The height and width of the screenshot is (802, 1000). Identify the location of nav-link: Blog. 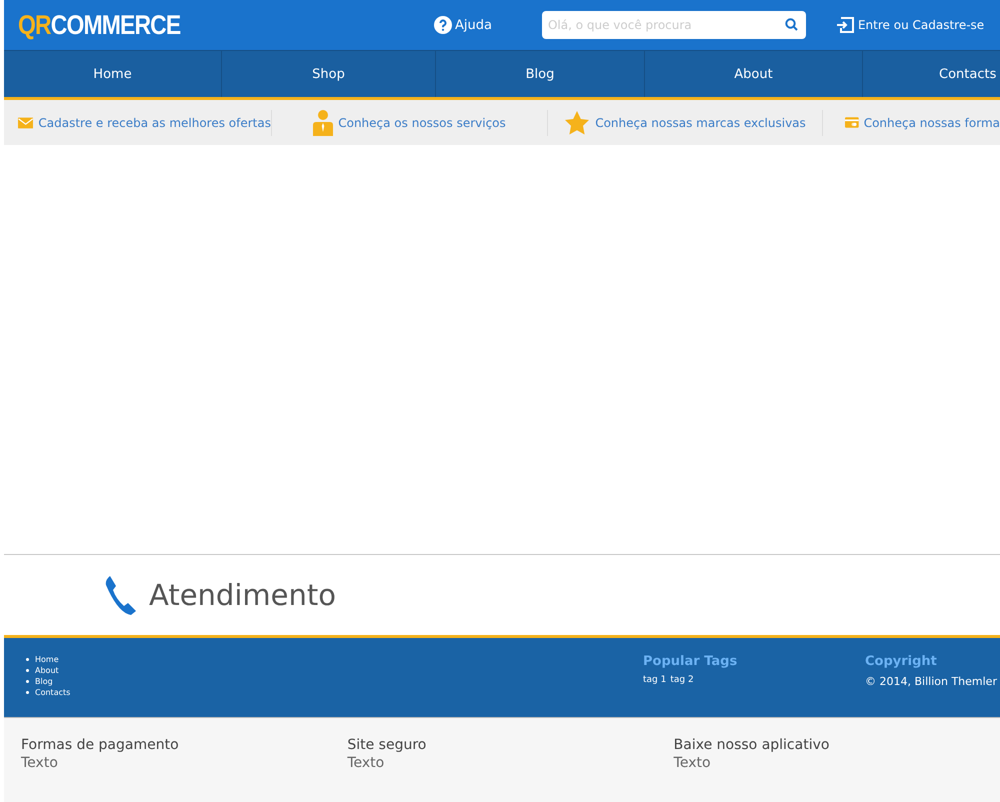
(540, 74).